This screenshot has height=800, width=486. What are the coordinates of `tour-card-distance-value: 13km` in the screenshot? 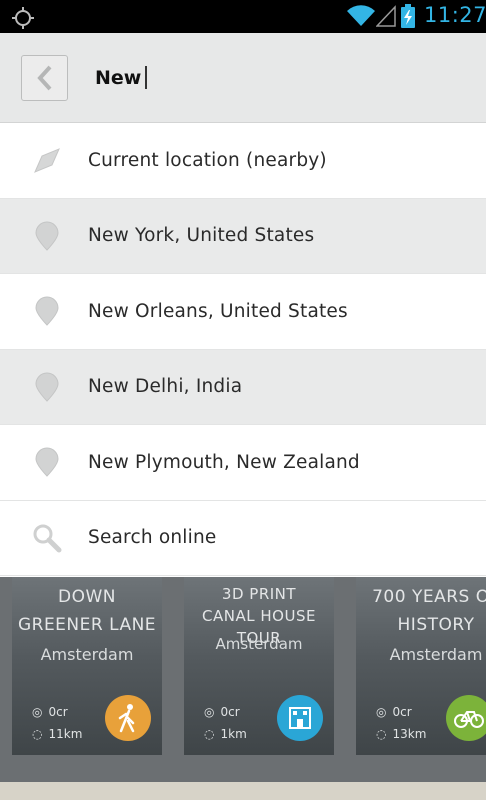 It's located at (409, 734).